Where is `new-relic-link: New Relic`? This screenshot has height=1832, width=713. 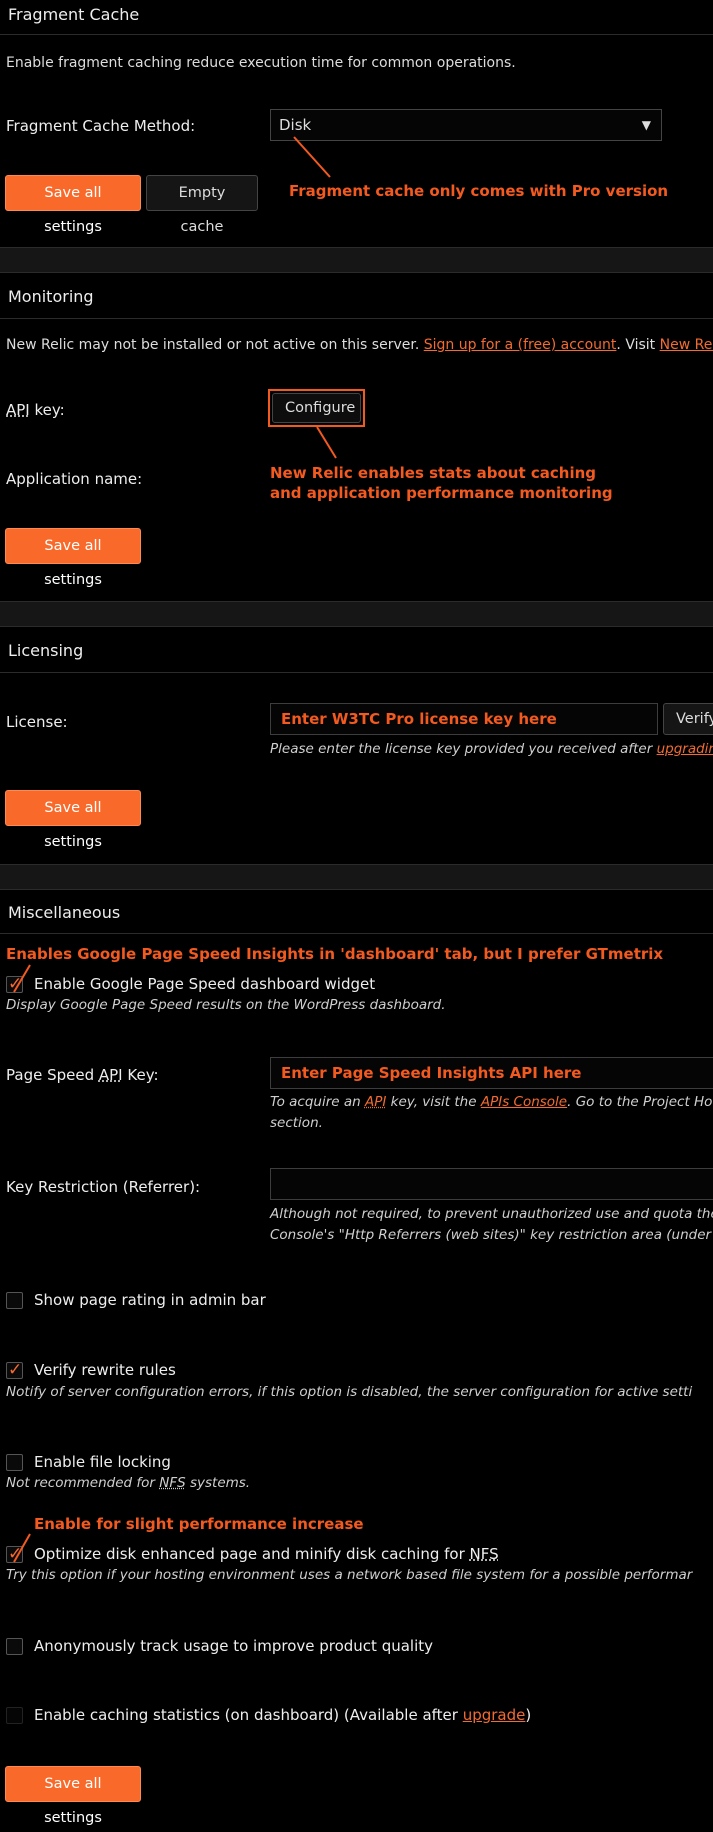 new-relic-link: New Relic is located at coordinates (686, 345).